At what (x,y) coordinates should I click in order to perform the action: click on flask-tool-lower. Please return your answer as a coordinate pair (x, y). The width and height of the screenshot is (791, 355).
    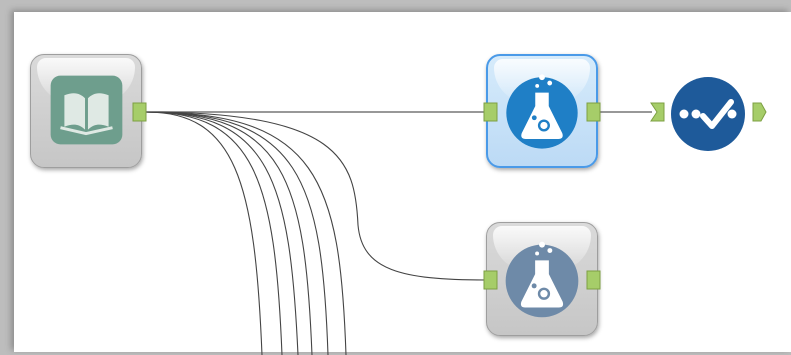
    Looking at the image, I should click on (542, 279).